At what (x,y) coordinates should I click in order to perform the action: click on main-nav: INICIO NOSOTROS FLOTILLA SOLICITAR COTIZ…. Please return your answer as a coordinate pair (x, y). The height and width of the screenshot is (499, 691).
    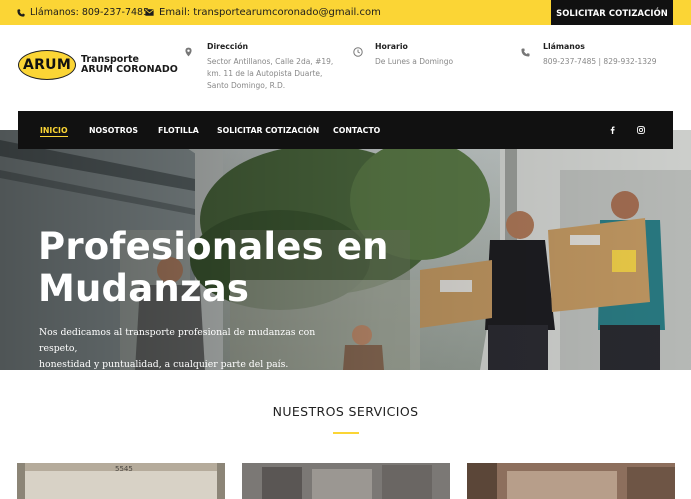
    Looking at the image, I should click on (345, 130).